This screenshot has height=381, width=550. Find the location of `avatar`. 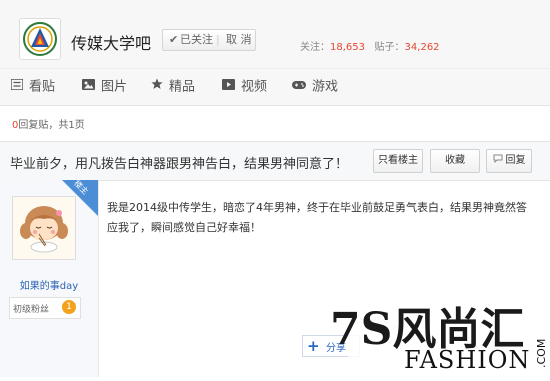

avatar is located at coordinates (44, 228).